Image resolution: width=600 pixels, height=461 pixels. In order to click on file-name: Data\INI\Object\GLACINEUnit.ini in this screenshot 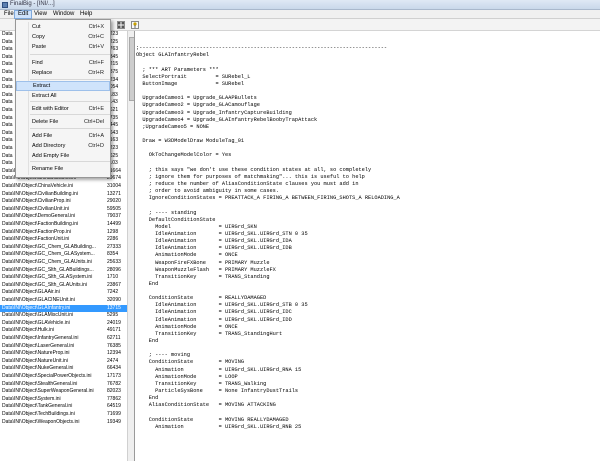, I will do `click(38, 300)`.